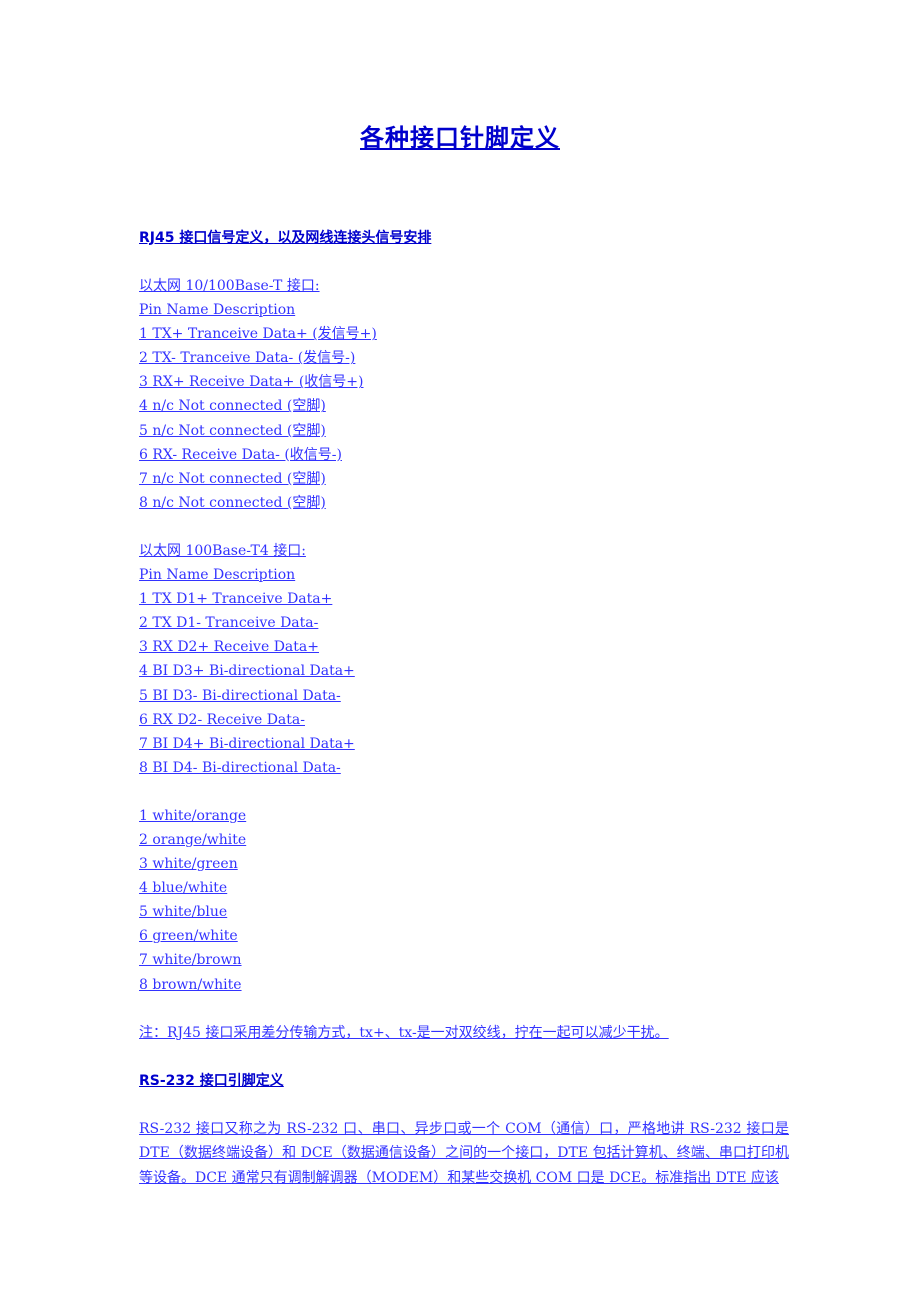 Image resolution: width=920 pixels, height=1302 pixels. I want to click on base-t4-pin: 4 BI D3+ Bi-directional Data+, so click(464, 671).